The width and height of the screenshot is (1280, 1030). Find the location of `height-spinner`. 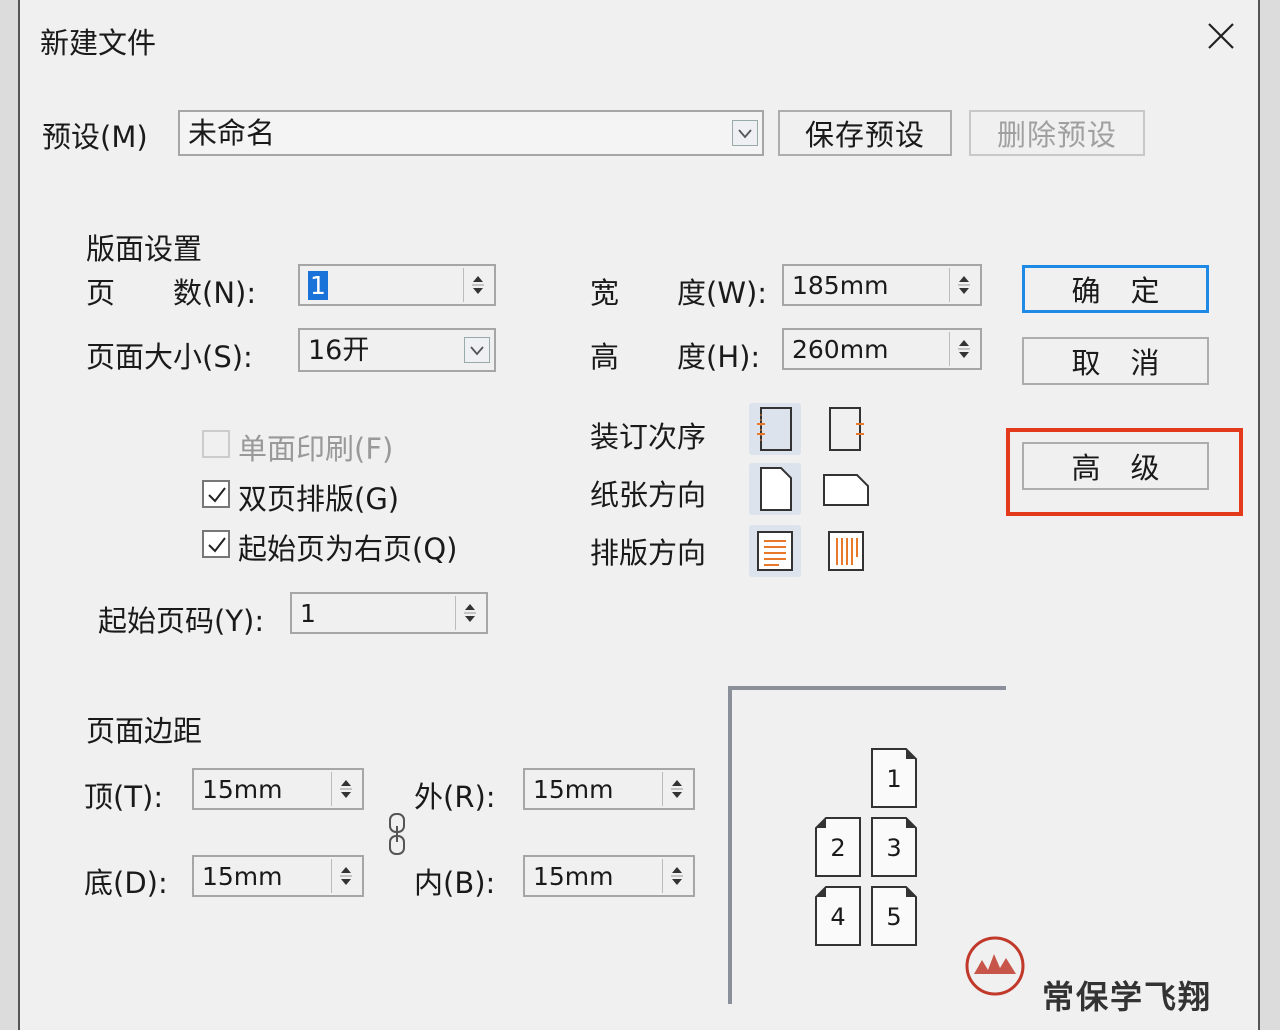

height-spinner is located at coordinates (963, 349).